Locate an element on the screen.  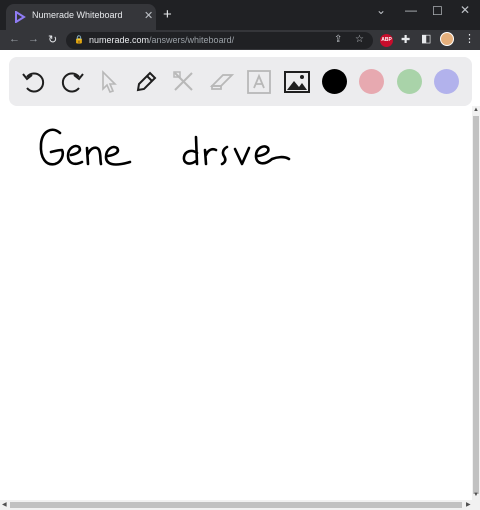
tab-numerade-whiteboard: Numerade Whiteboard ✕ is located at coordinates (81, 17).